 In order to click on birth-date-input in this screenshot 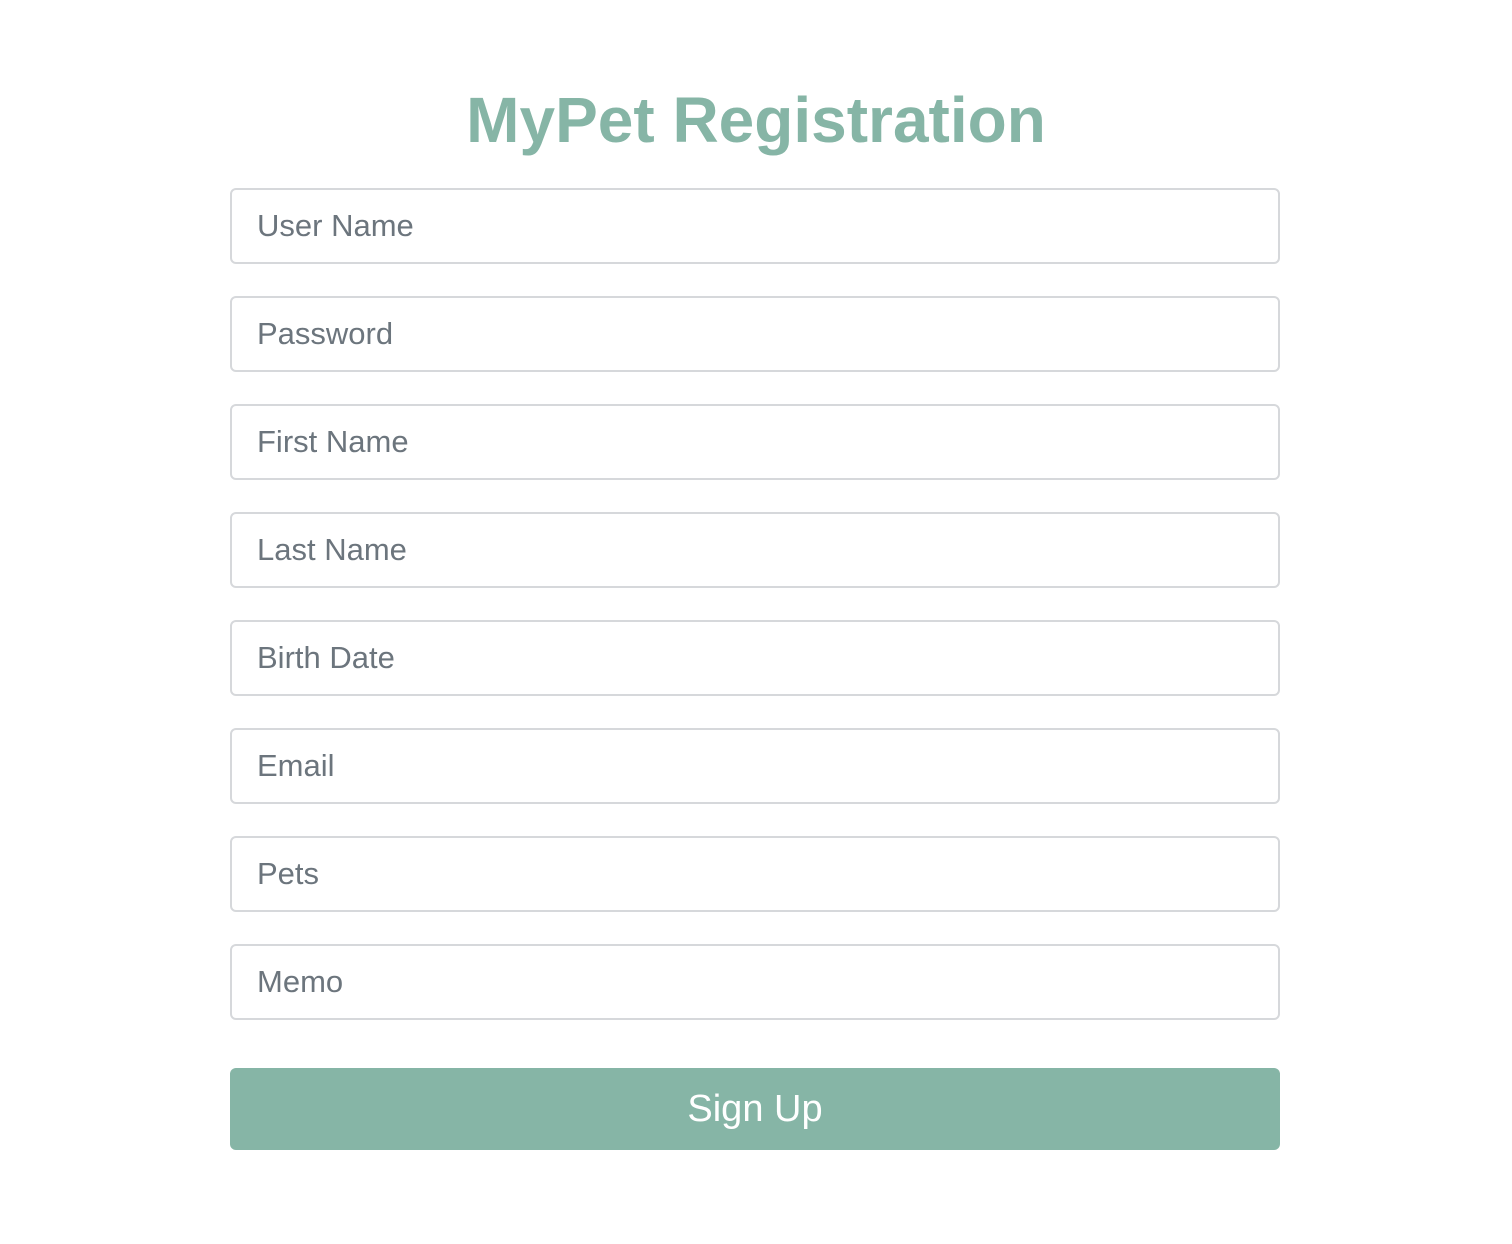, I will do `click(755, 658)`.